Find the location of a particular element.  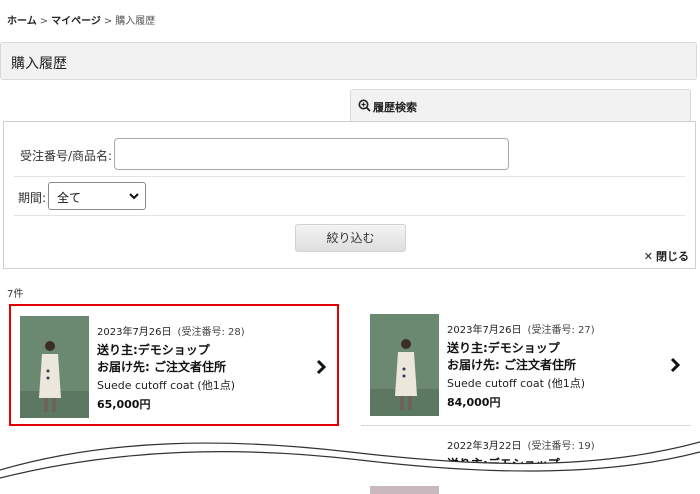

order-number: (受注番号: 28) is located at coordinates (211, 332).